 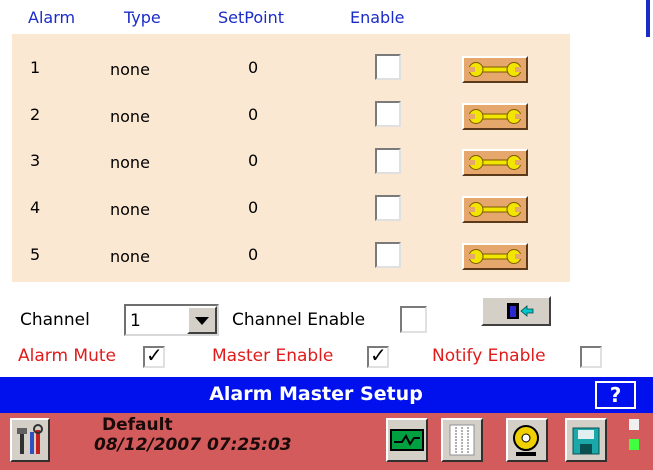 What do you see at coordinates (137, 425) in the screenshot?
I see `profile-name: Default` at bounding box center [137, 425].